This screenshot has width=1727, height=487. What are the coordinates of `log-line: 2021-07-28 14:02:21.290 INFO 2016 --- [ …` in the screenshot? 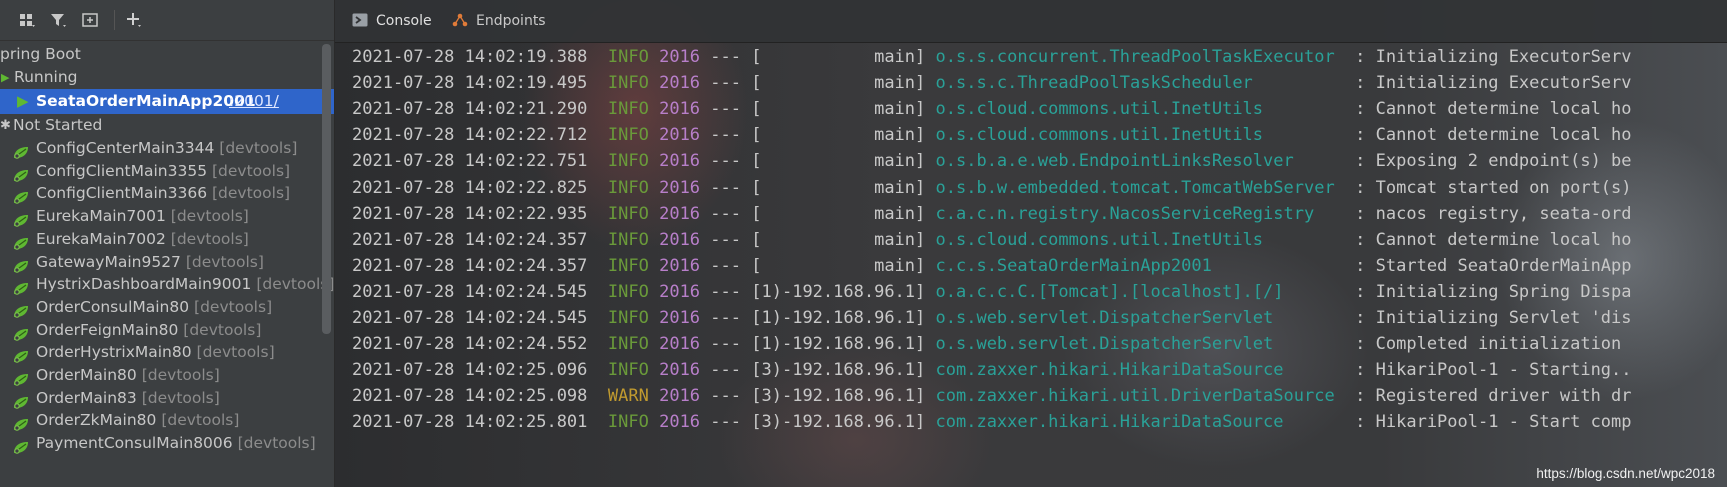 It's located at (992, 109).